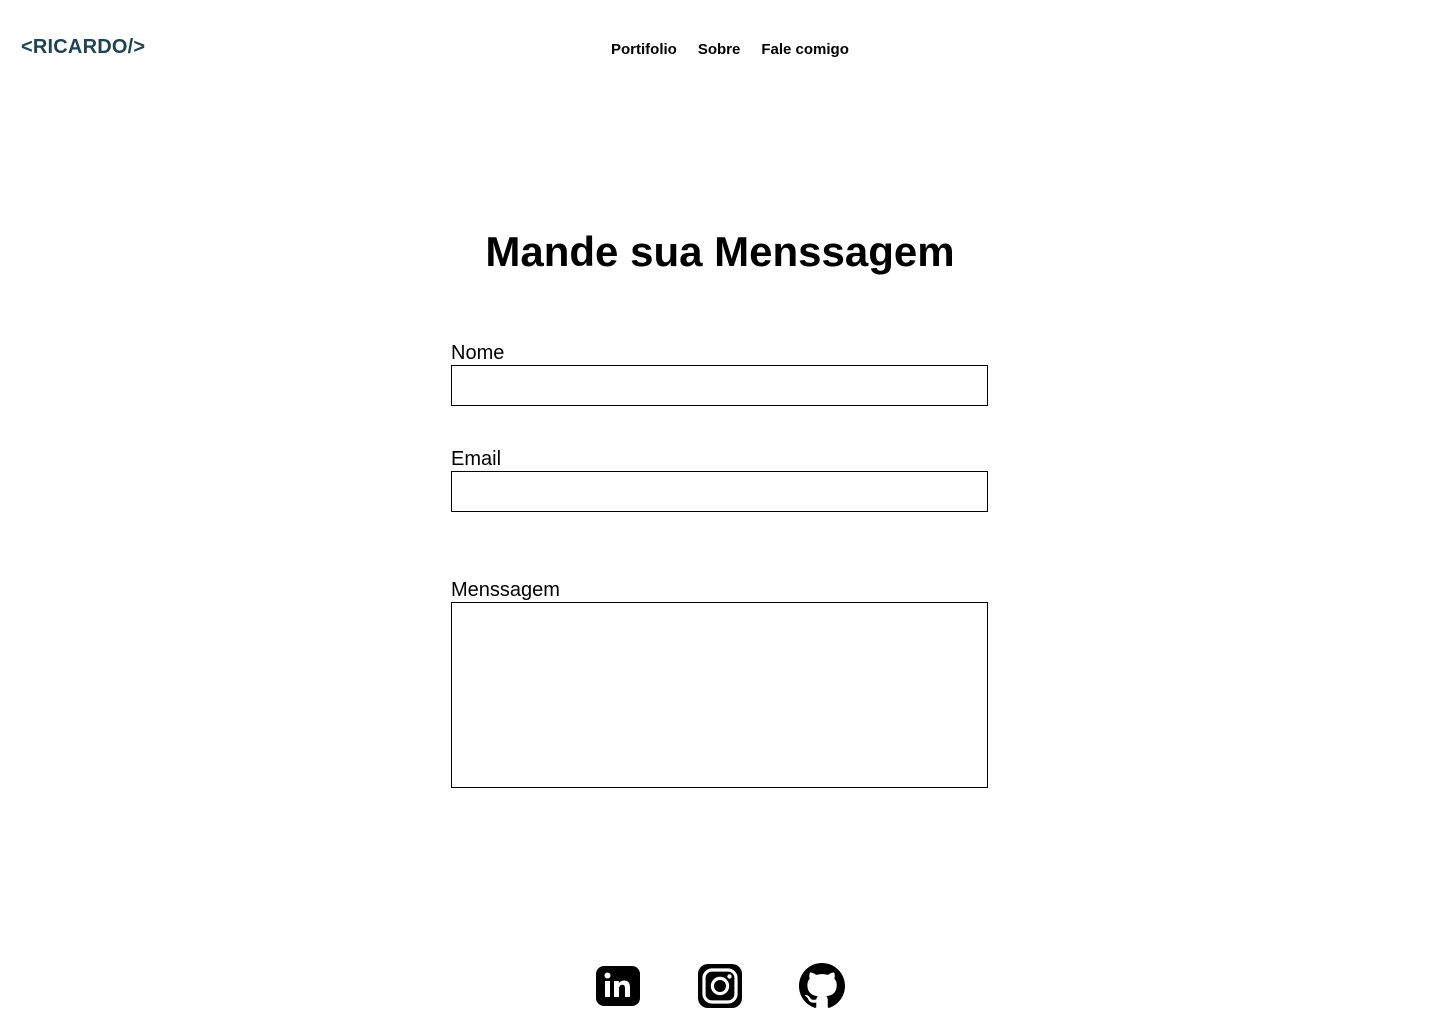 The width and height of the screenshot is (1440, 1024). Describe the element at coordinates (720, 251) in the screenshot. I see `page-title: Mande sua Menssagem` at that location.